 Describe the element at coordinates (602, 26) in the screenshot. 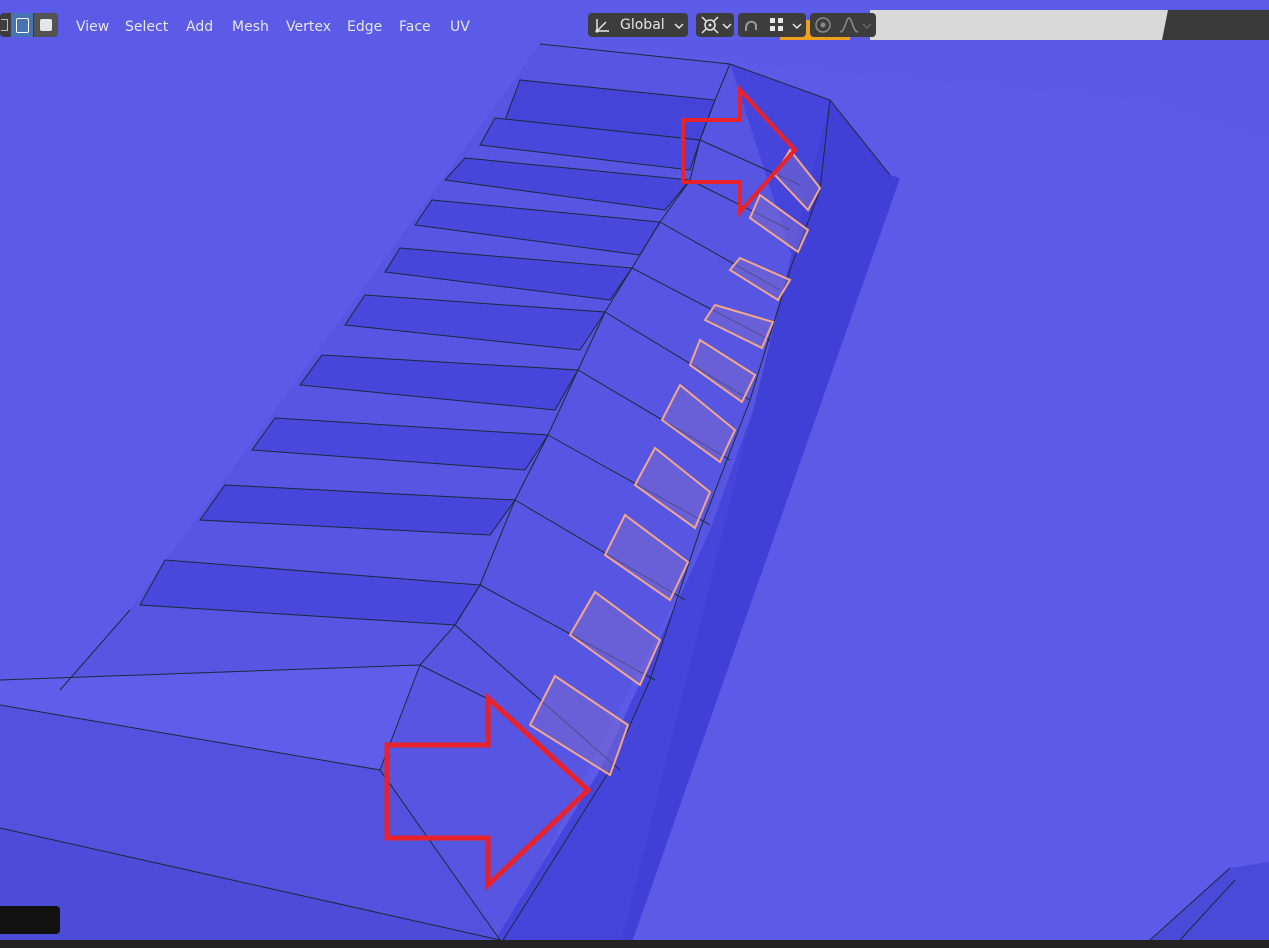

I see `orientation-axes-icon` at that location.